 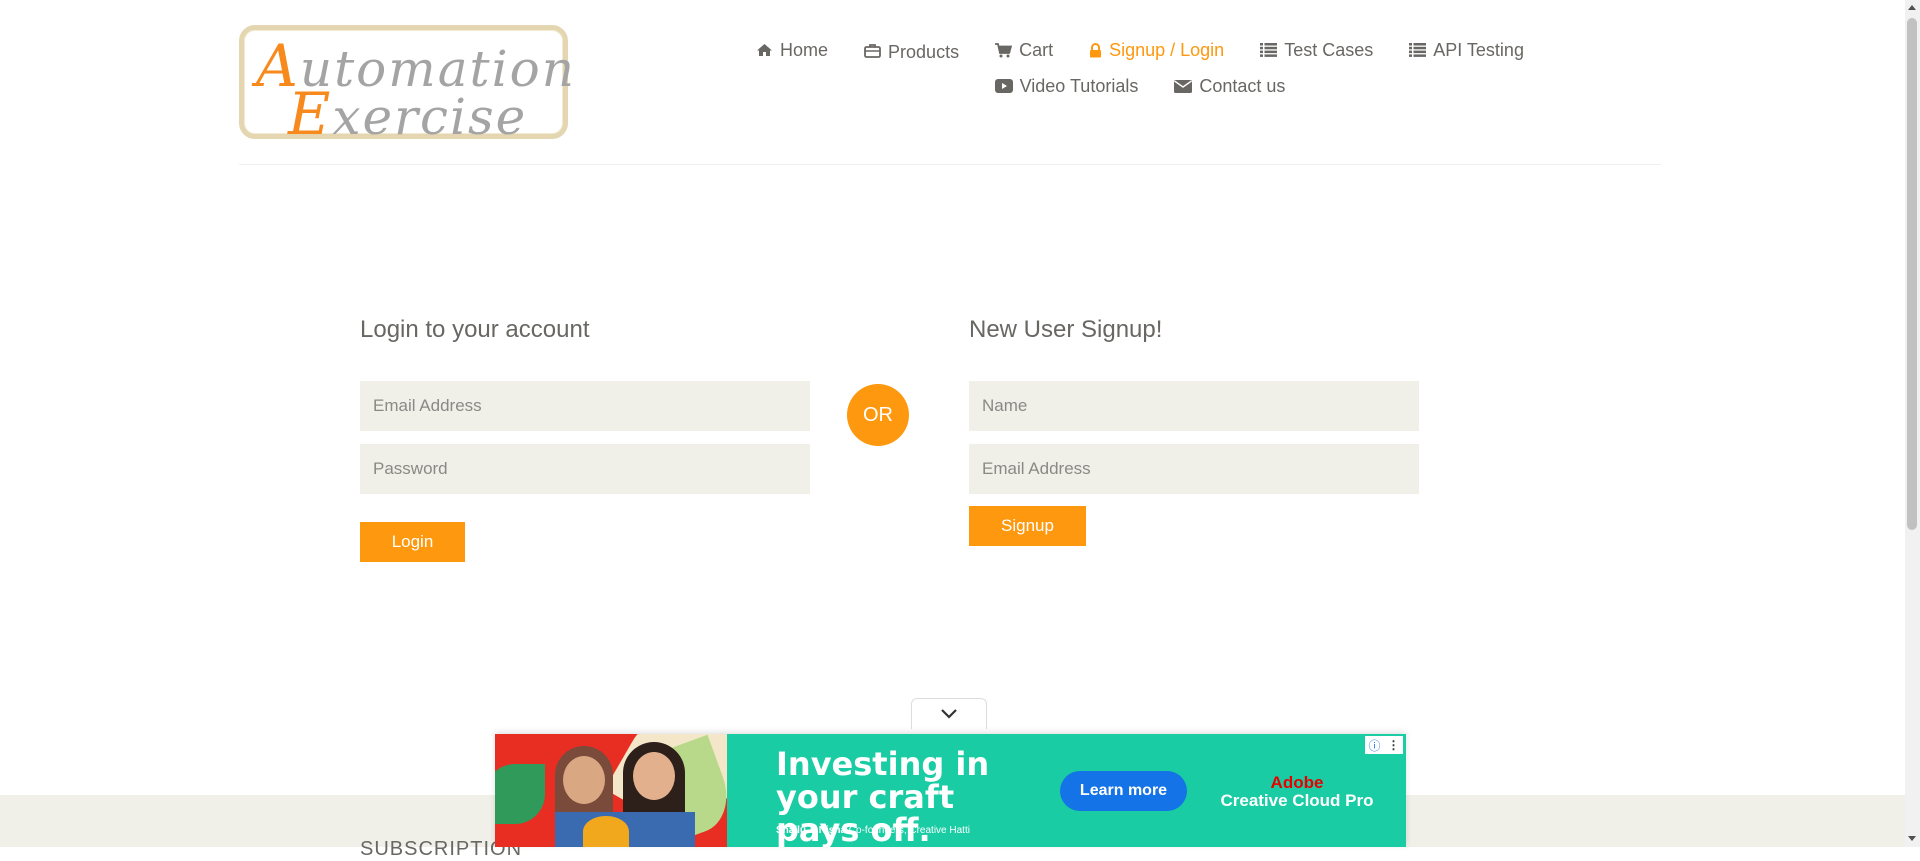 What do you see at coordinates (1024, 50) in the screenshot?
I see `nav-cart: Cart` at bounding box center [1024, 50].